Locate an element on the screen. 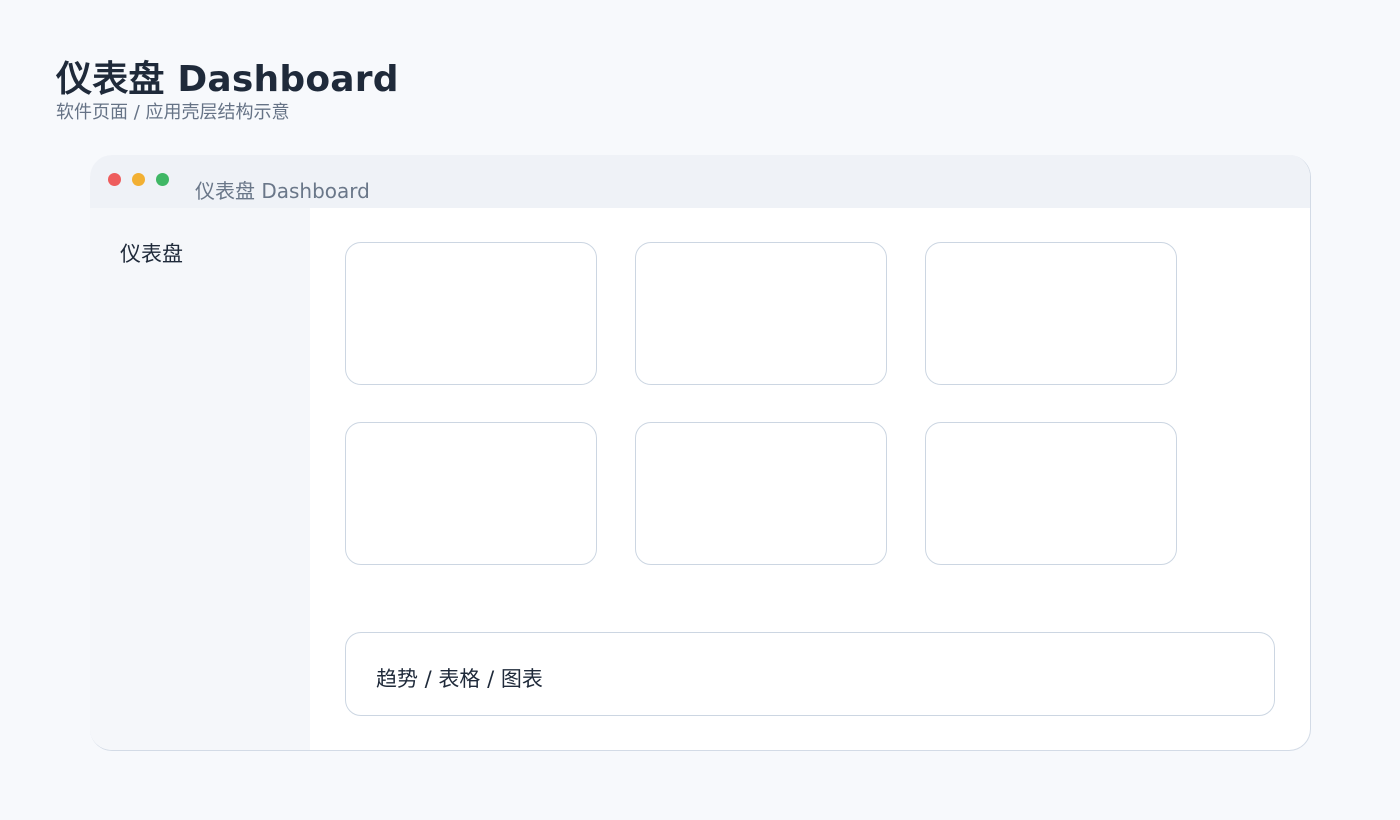 Image resolution: width=1400 pixels, height=820 pixels. trend-panel: 趋势 / 表格 / 图表 is located at coordinates (810, 674).